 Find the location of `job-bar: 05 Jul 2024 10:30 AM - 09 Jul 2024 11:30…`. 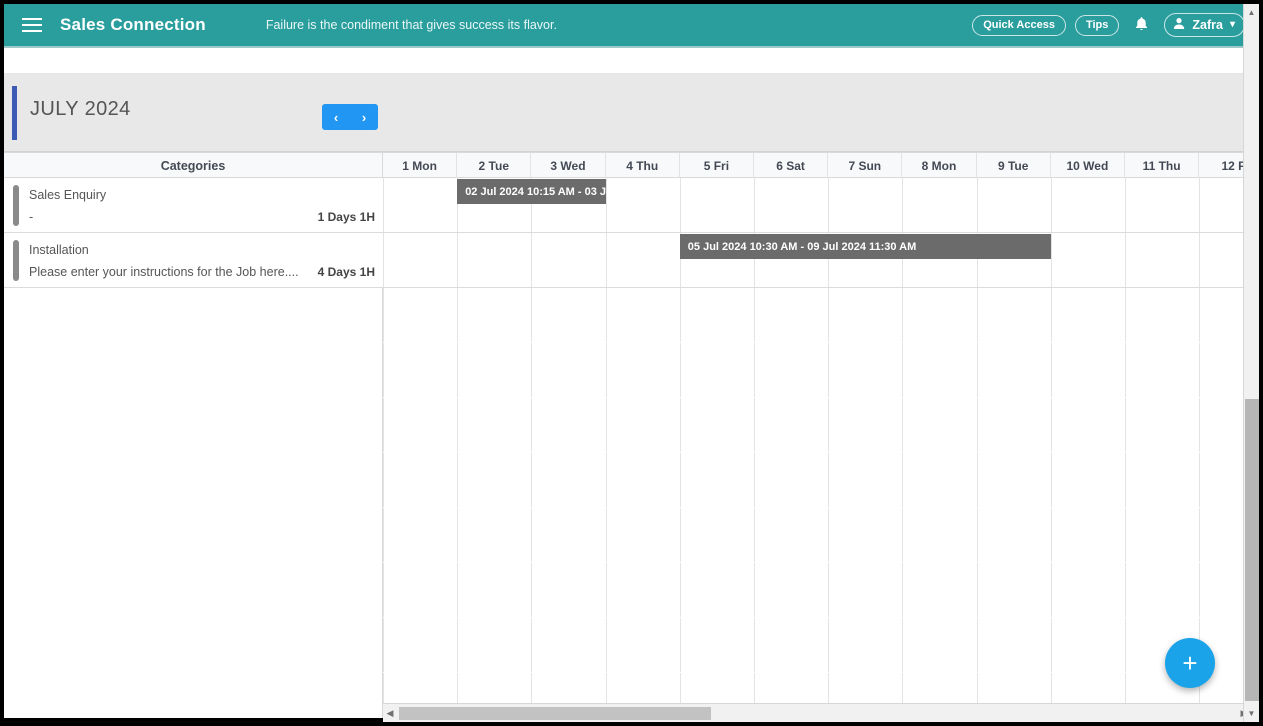

job-bar: 05 Jul 2024 10:30 AM - 09 Jul 2024 11:30… is located at coordinates (865, 246).